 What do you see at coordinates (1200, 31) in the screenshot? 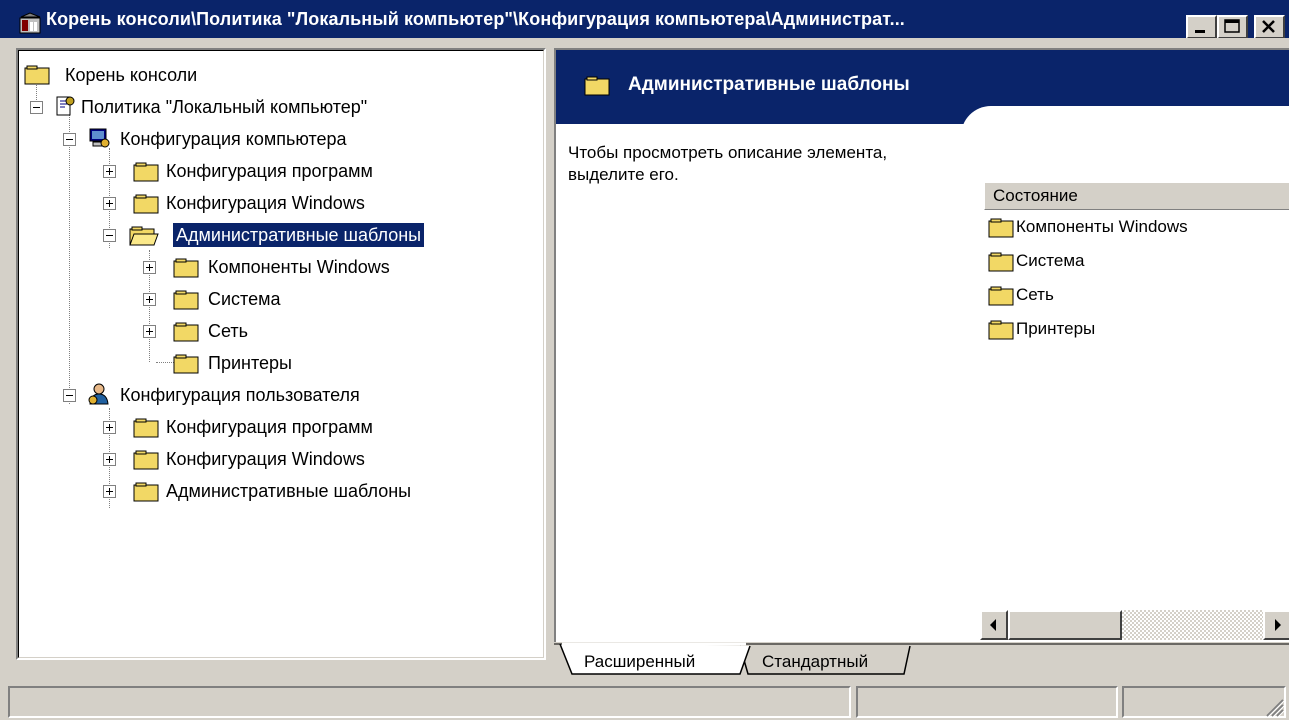
I see `minimize-icon` at bounding box center [1200, 31].